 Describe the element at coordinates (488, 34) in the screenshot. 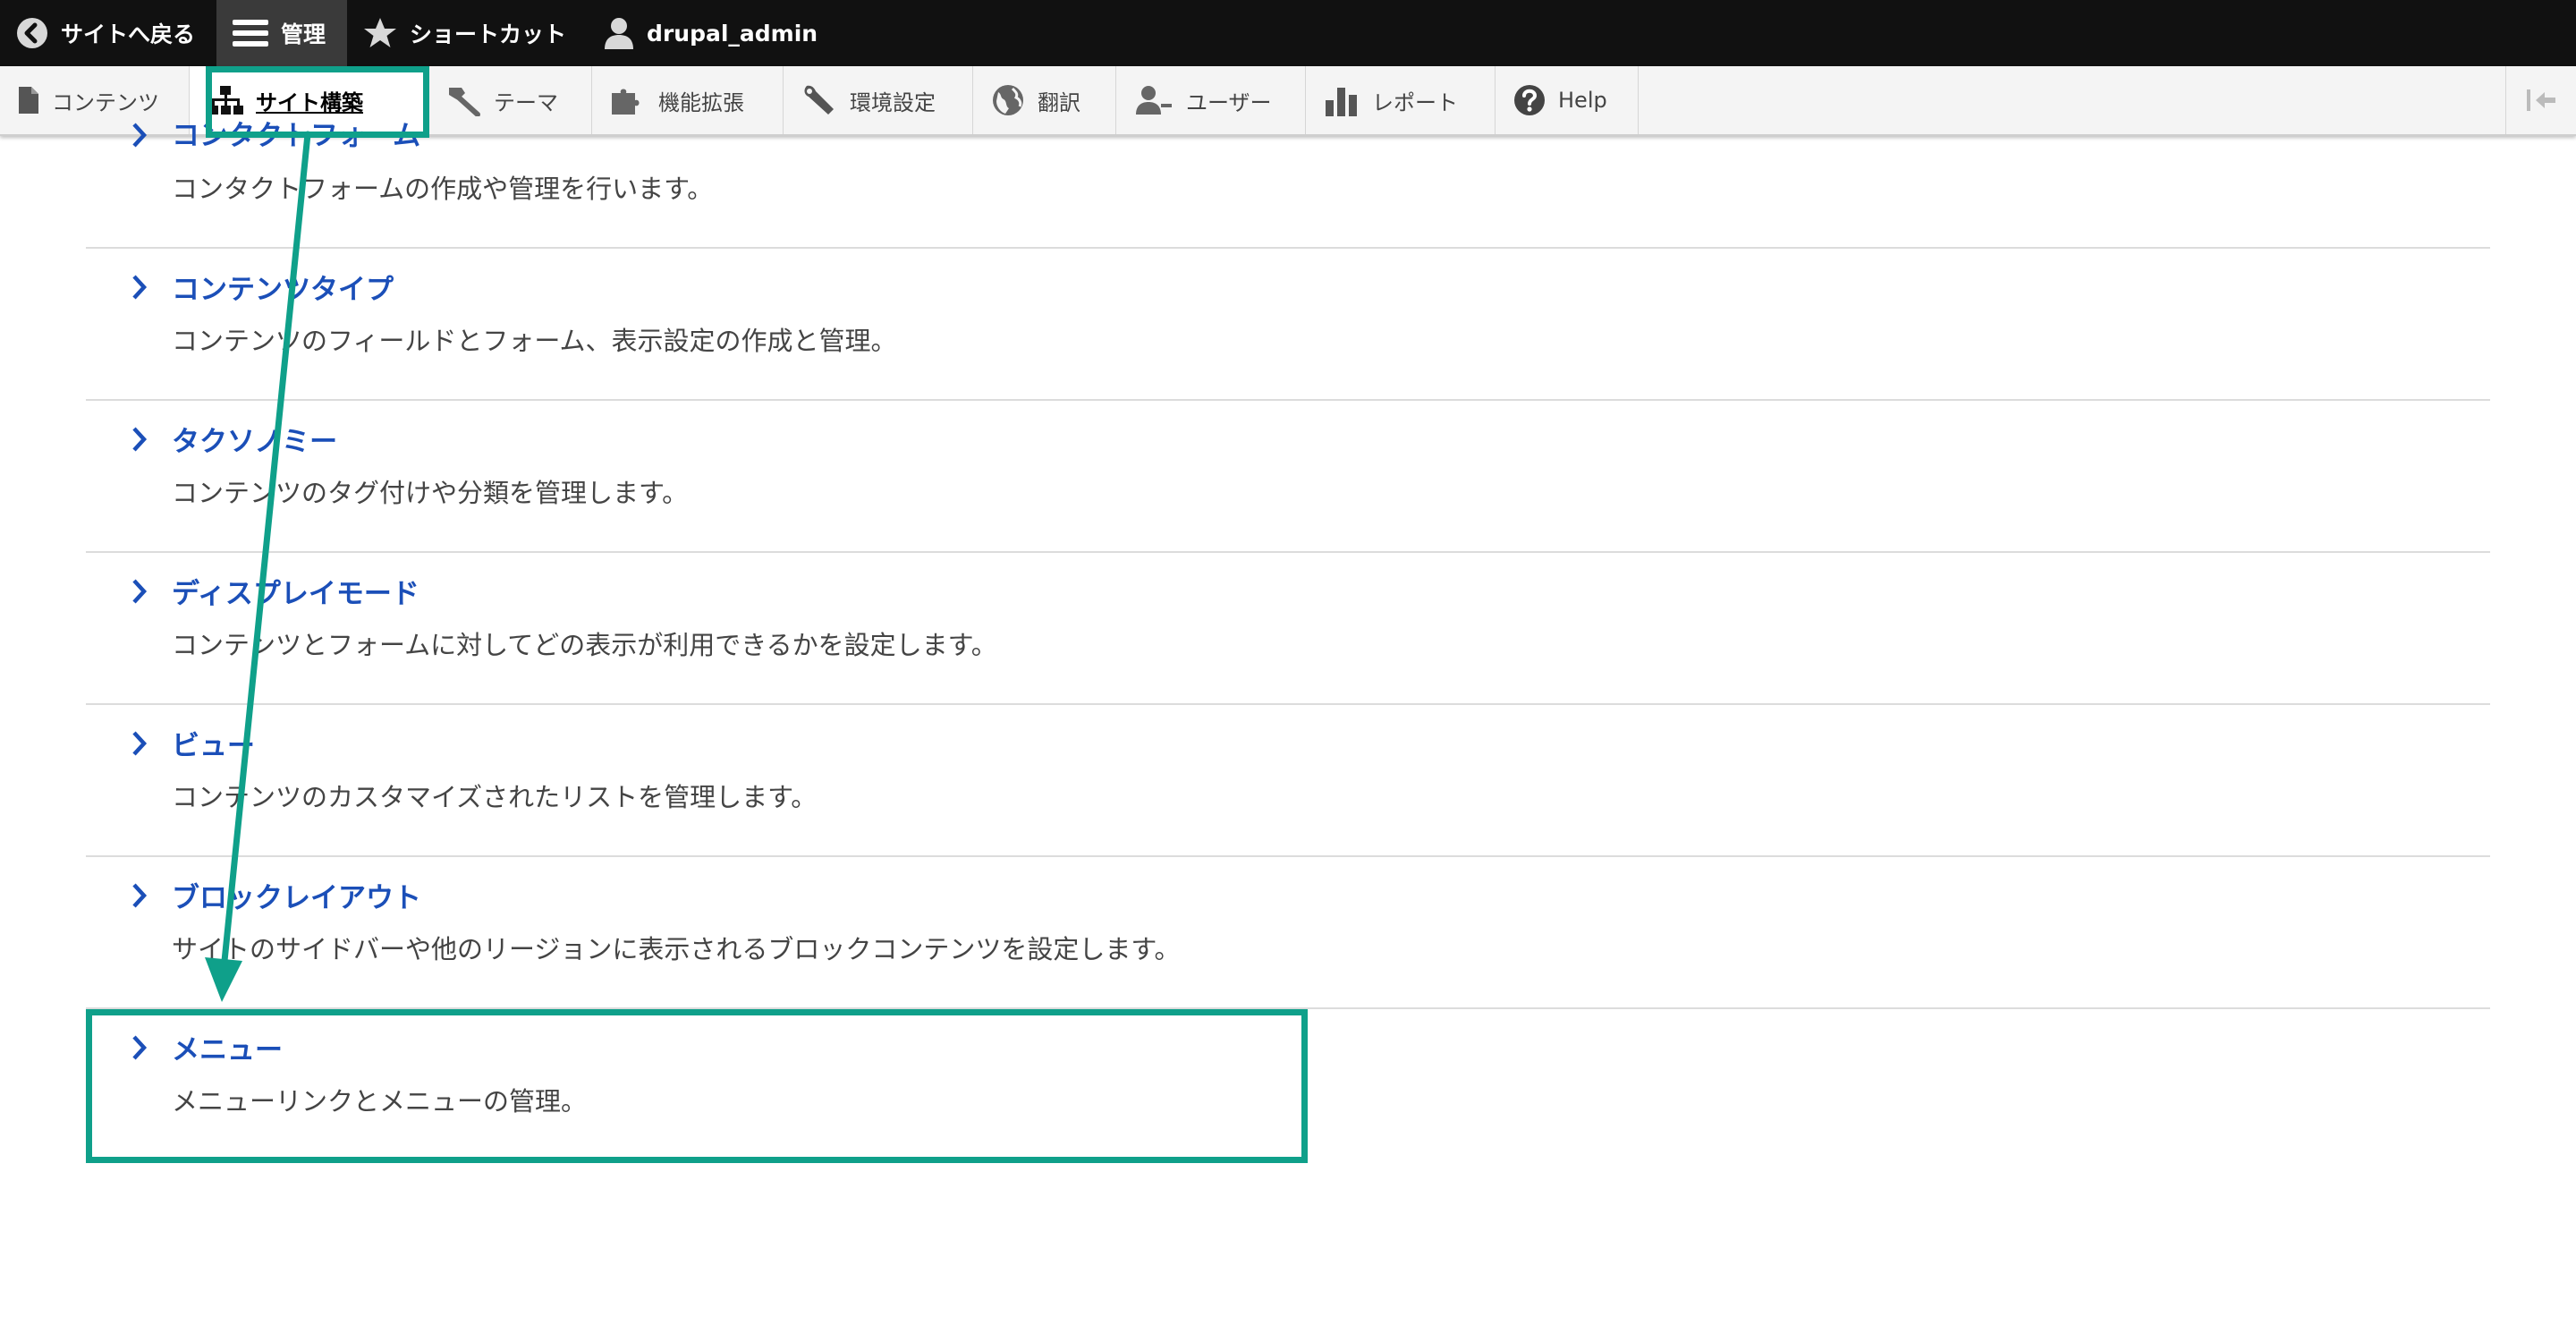

I see `shortcuts-label: ショートカット` at that location.